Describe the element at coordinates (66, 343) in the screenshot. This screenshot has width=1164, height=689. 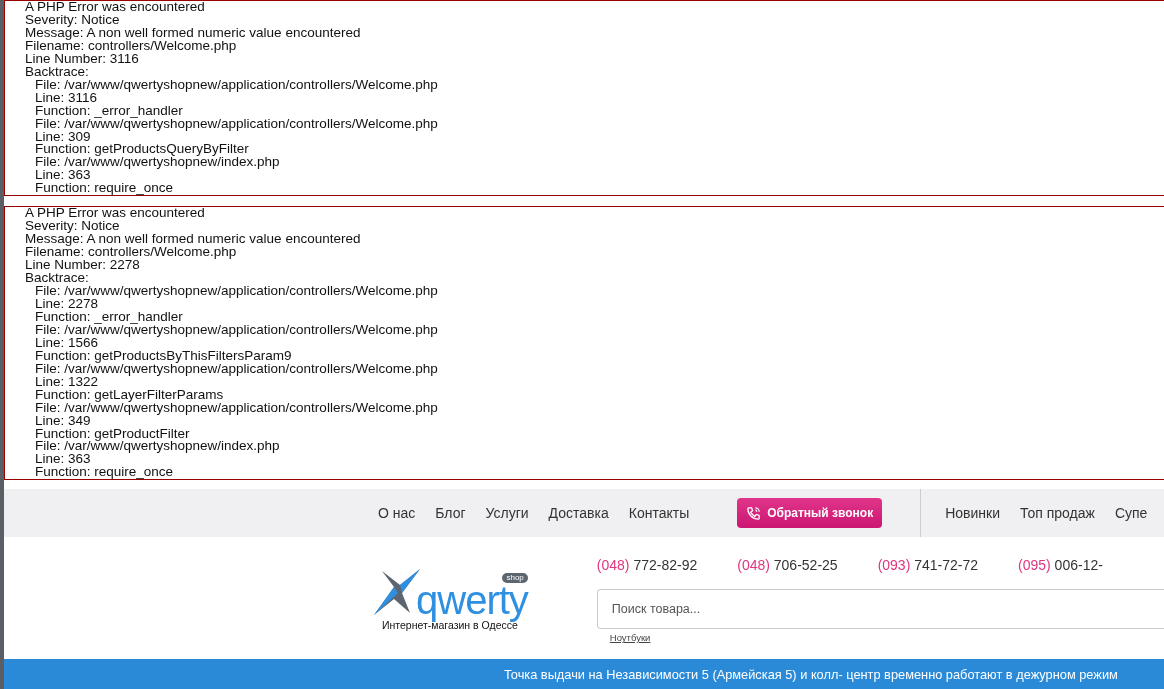
I see `backtrace-line: Line: 1566` at that location.